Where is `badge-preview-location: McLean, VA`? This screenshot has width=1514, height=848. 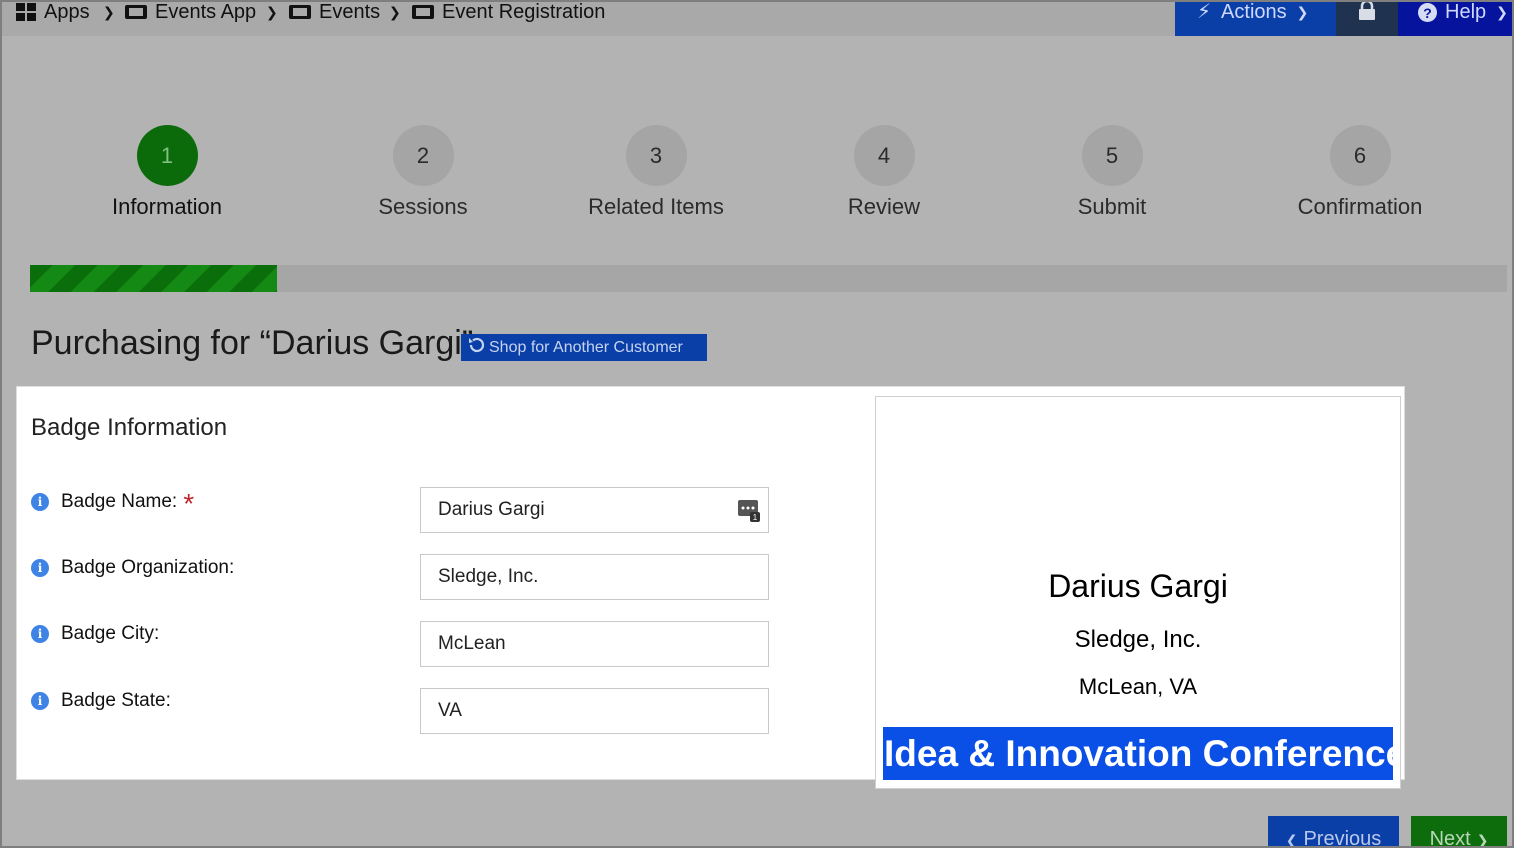 badge-preview-location: McLean, VA is located at coordinates (1138, 686).